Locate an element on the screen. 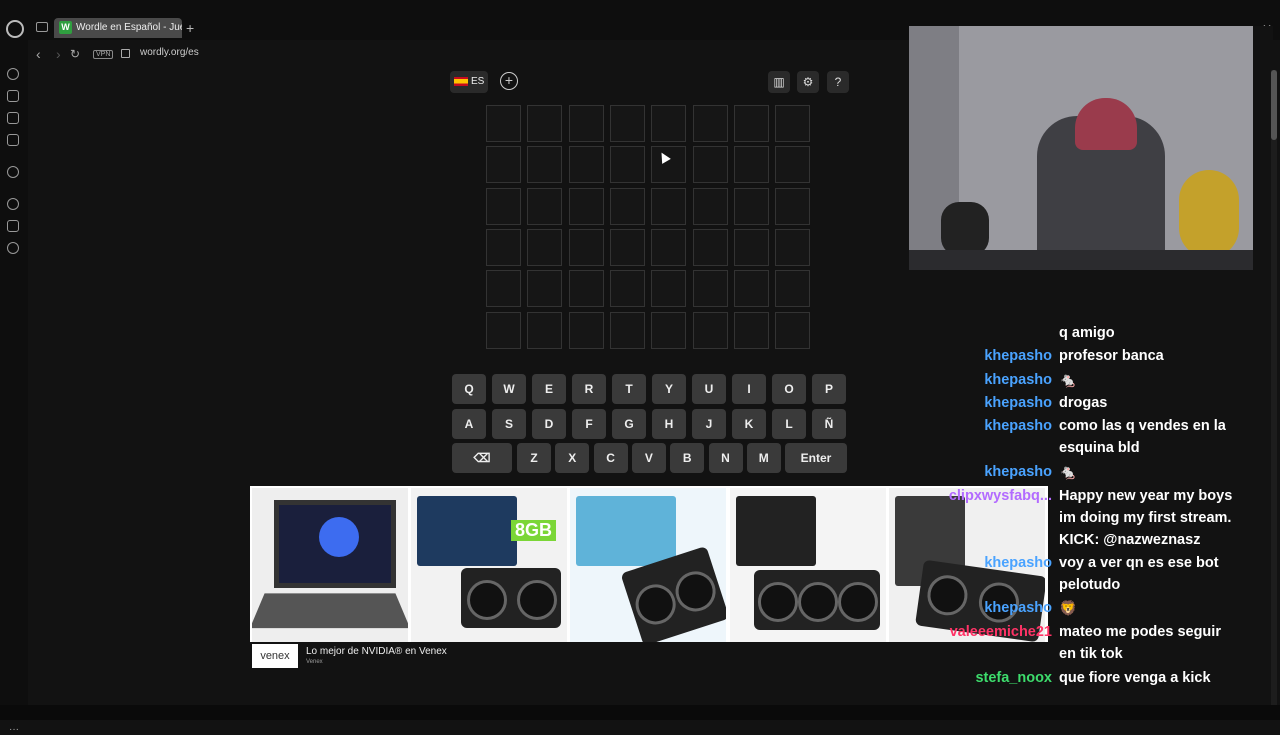 The width and height of the screenshot is (1280, 735). scrollbar-thumb is located at coordinates (1274, 105).